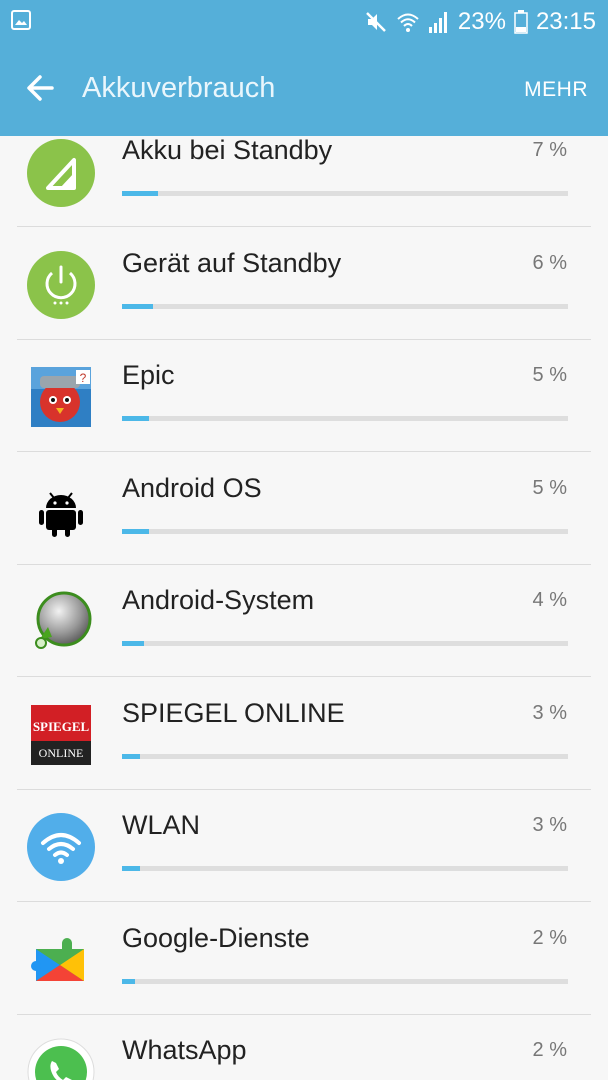 This screenshot has width=608, height=1080. What do you see at coordinates (148, 375) in the screenshot?
I see `item-name: Epic` at bounding box center [148, 375].